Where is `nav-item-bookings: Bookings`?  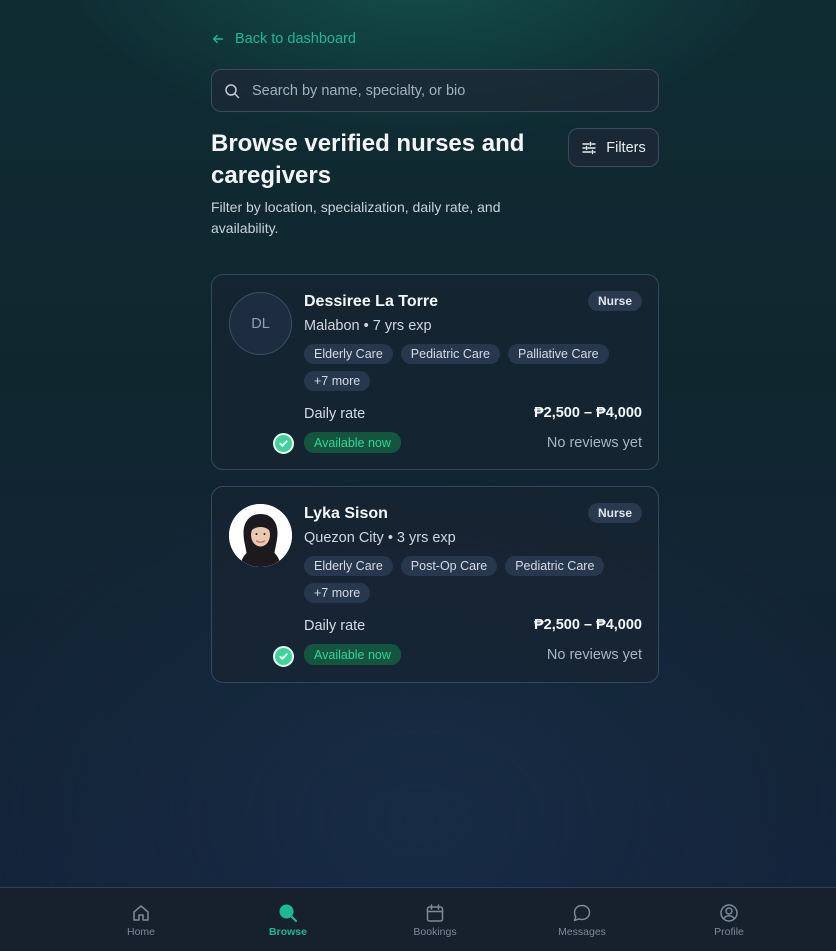
nav-item-bookings: Bookings is located at coordinates (435, 919).